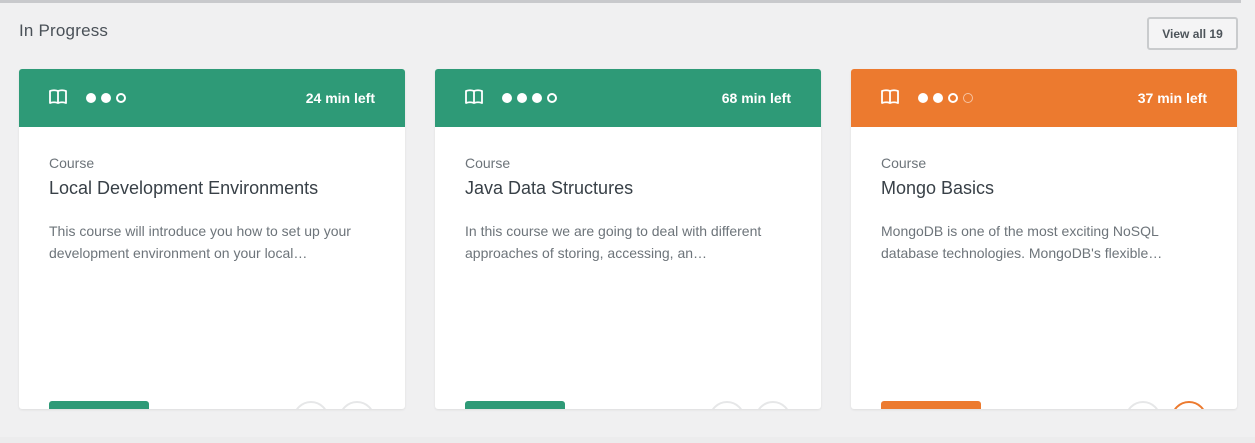 The image size is (1255, 443). What do you see at coordinates (627, 440) in the screenshot?
I see `bottom-divider` at bounding box center [627, 440].